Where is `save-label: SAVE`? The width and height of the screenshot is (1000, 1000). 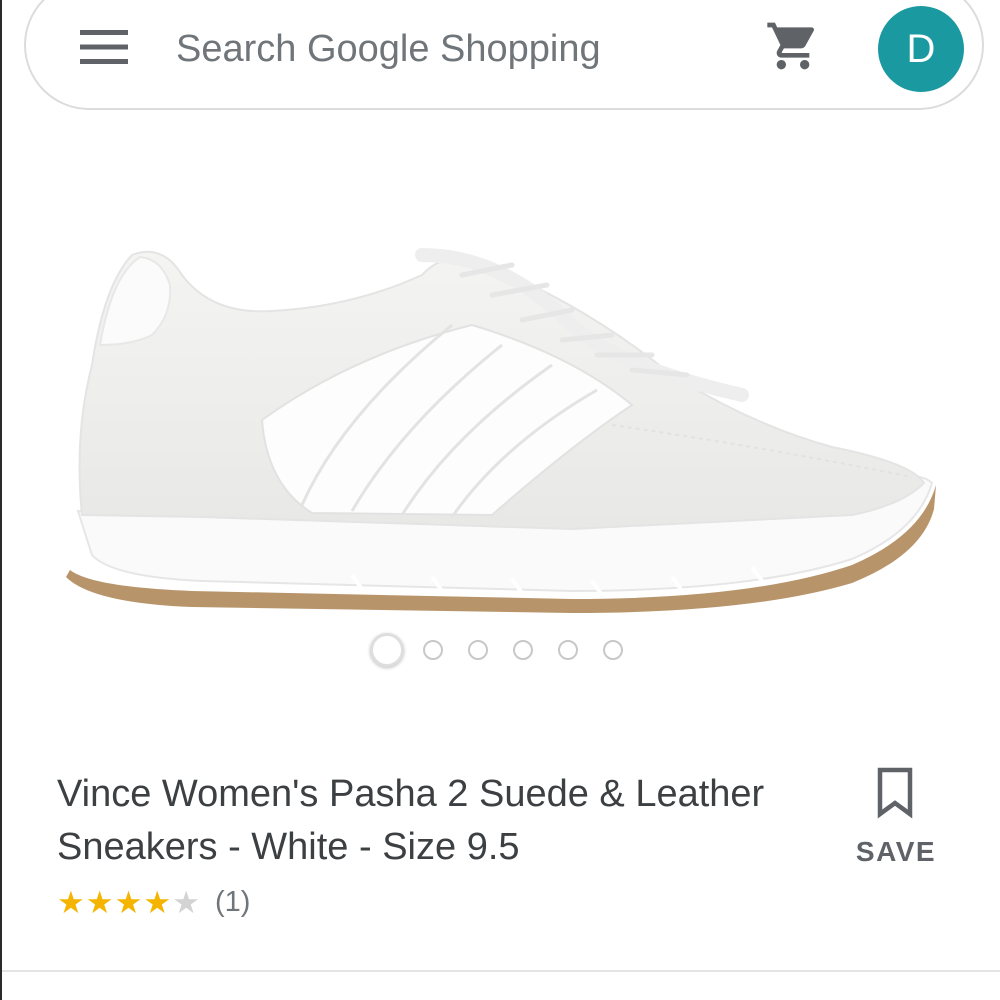 save-label: SAVE is located at coordinates (896, 851).